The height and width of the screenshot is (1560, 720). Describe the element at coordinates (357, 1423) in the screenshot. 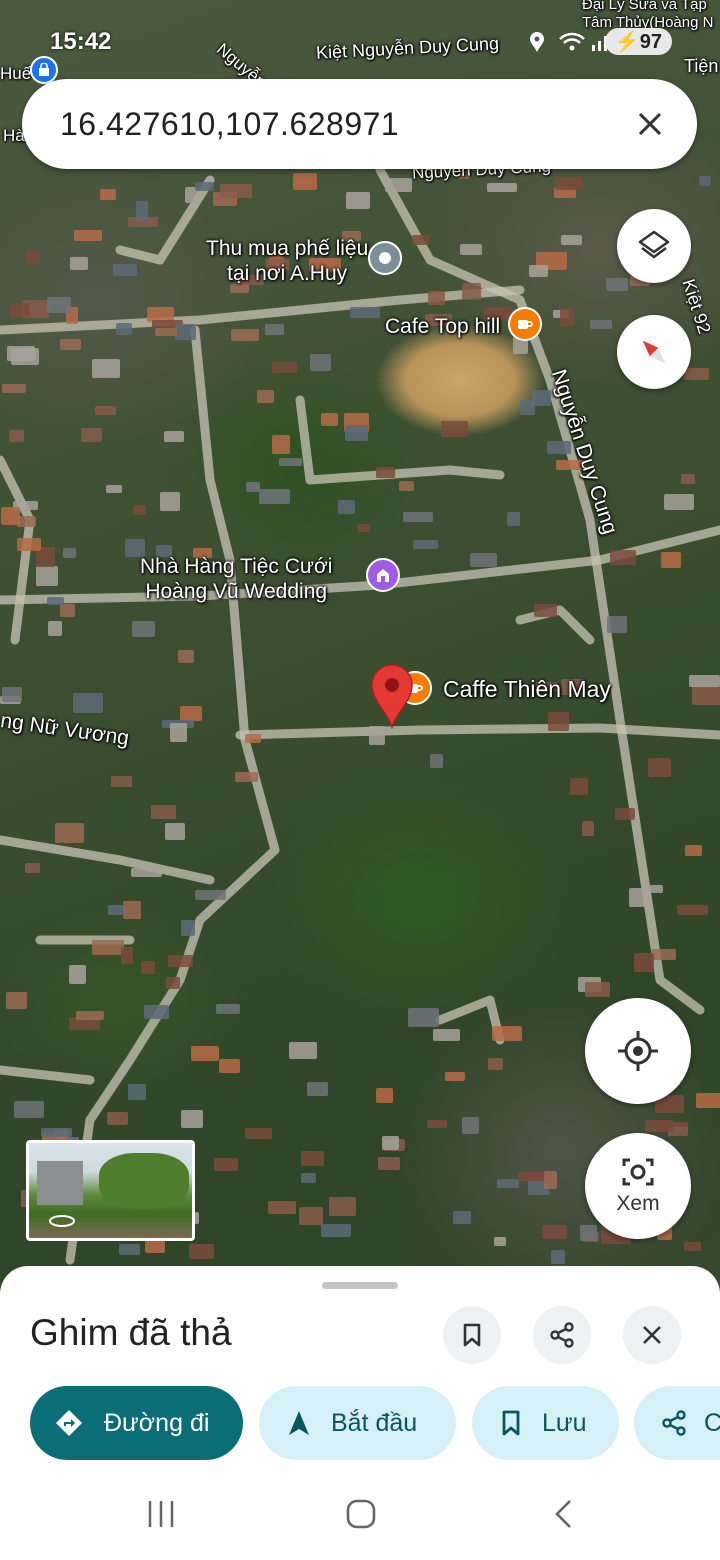

I see `start-button: Bắt đầu` at that location.